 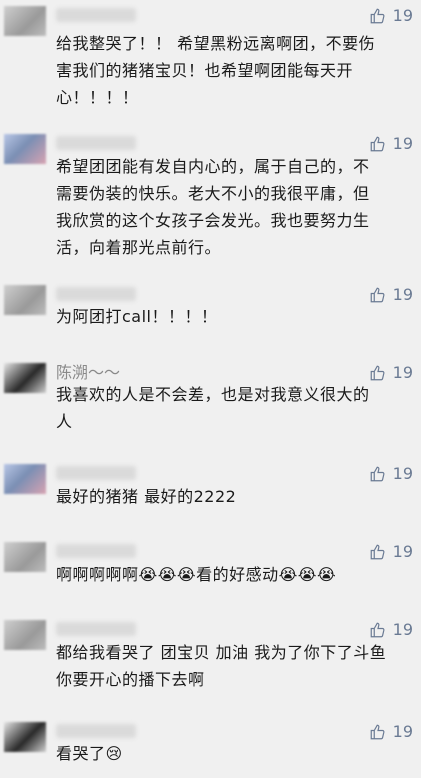 What do you see at coordinates (88, 371) in the screenshot?
I see `username: 陈溯～～` at bounding box center [88, 371].